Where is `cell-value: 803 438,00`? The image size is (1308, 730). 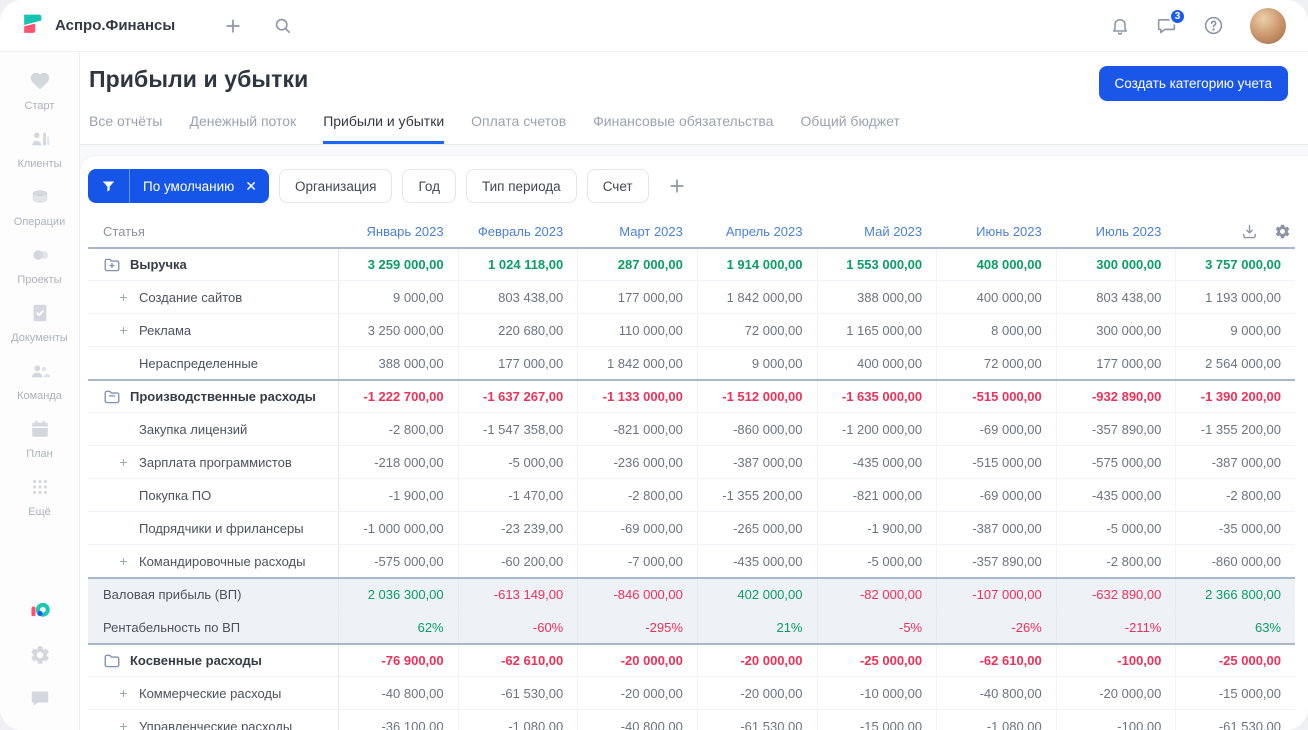 cell-value: 803 438,00 is located at coordinates (1115, 297).